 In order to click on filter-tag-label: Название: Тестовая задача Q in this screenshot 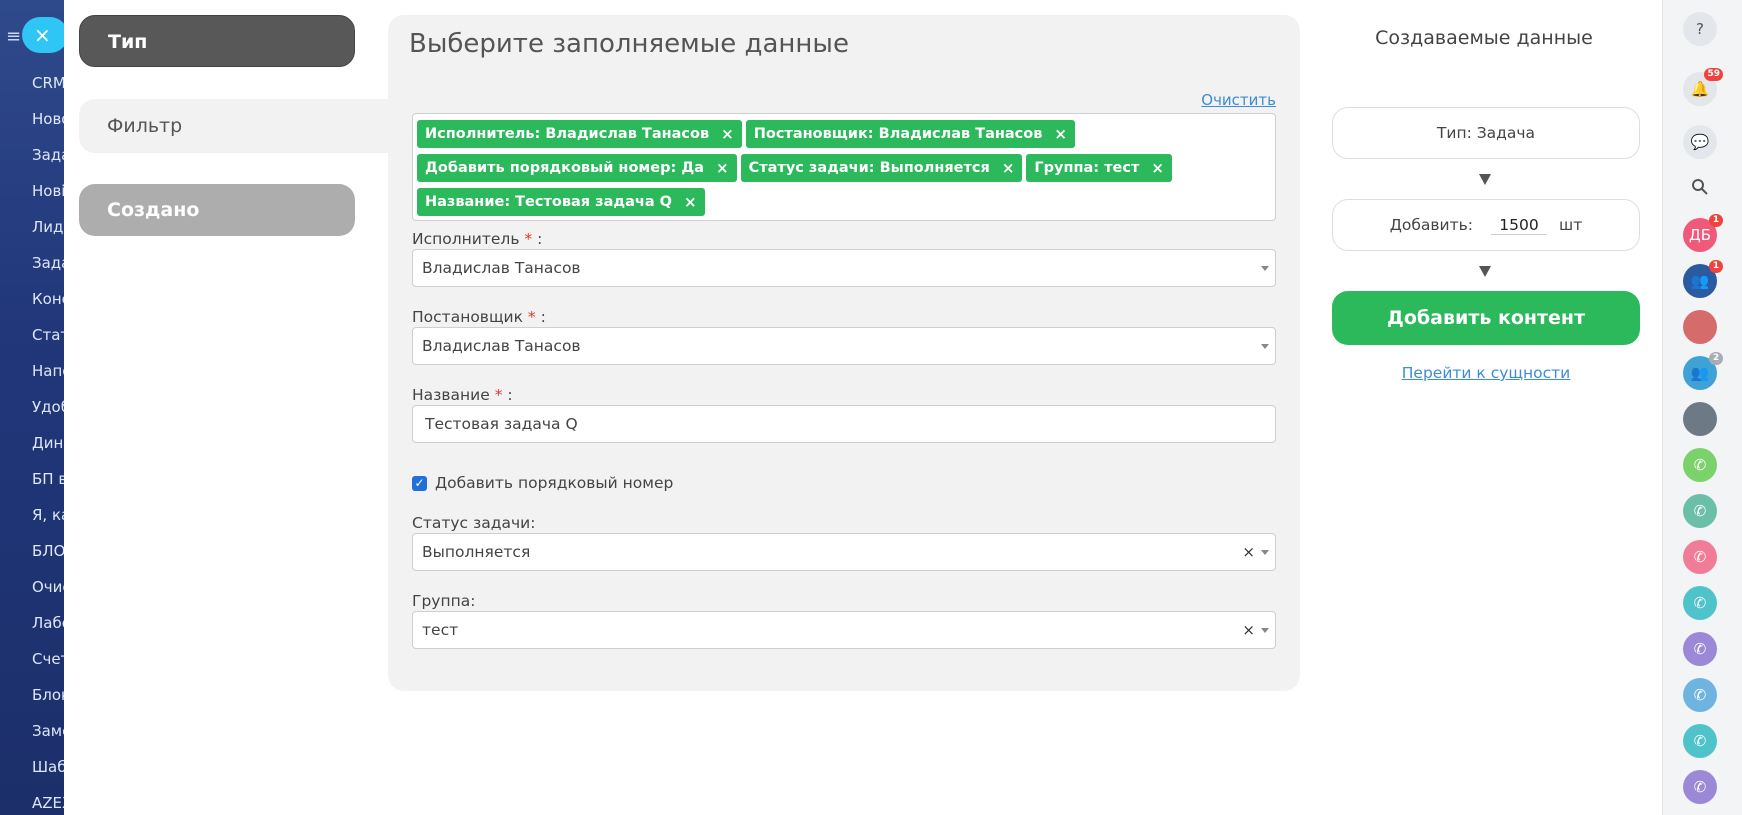, I will do `click(548, 202)`.